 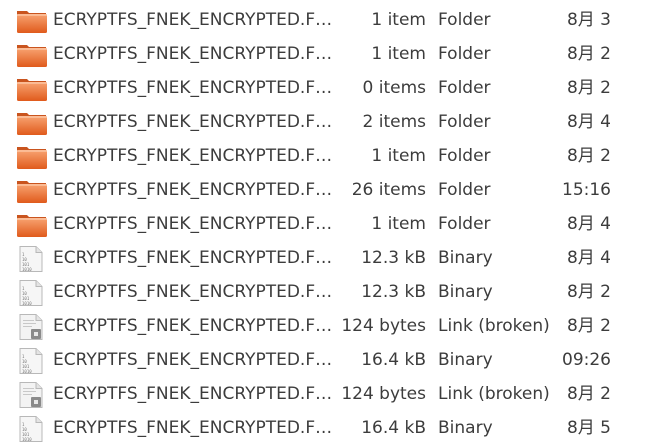 I want to click on file-modified: 8月 3, so click(x=588, y=20).